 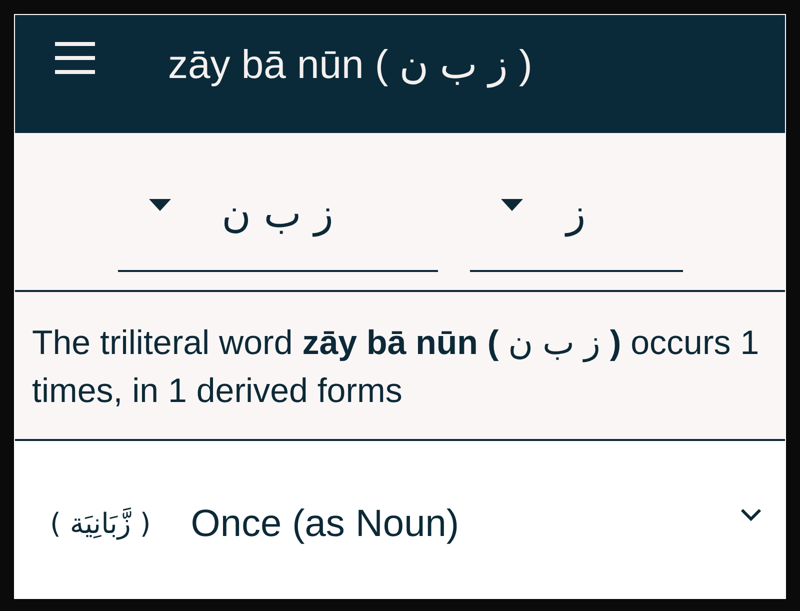 What do you see at coordinates (325, 524) in the screenshot?
I see `form-label: Once (as Noun)` at bounding box center [325, 524].